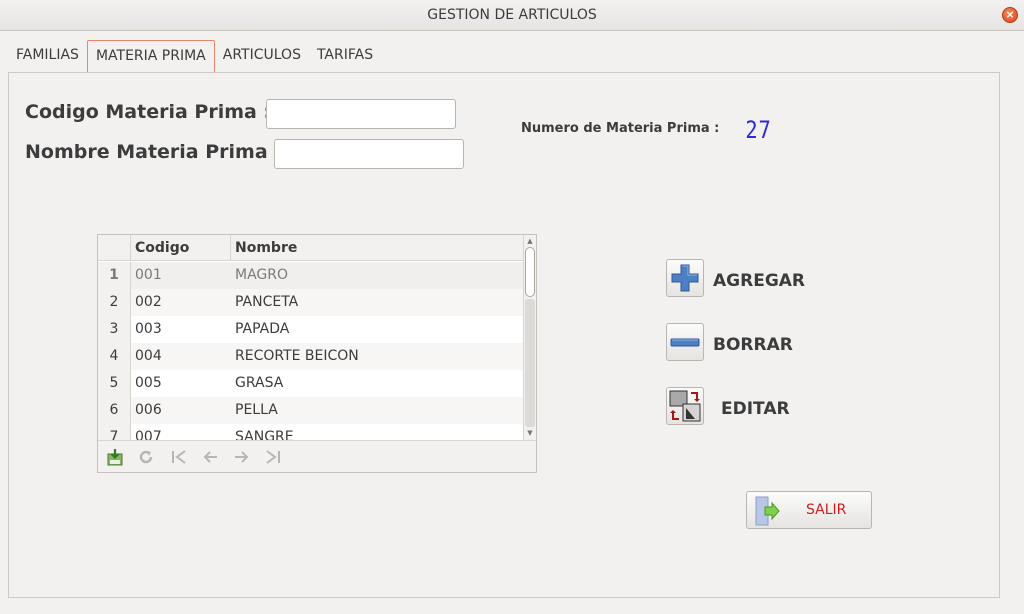 The height and width of the screenshot is (614, 1024). What do you see at coordinates (114, 356) in the screenshot?
I see `row-number: 4` at bounding box center [114, 356].